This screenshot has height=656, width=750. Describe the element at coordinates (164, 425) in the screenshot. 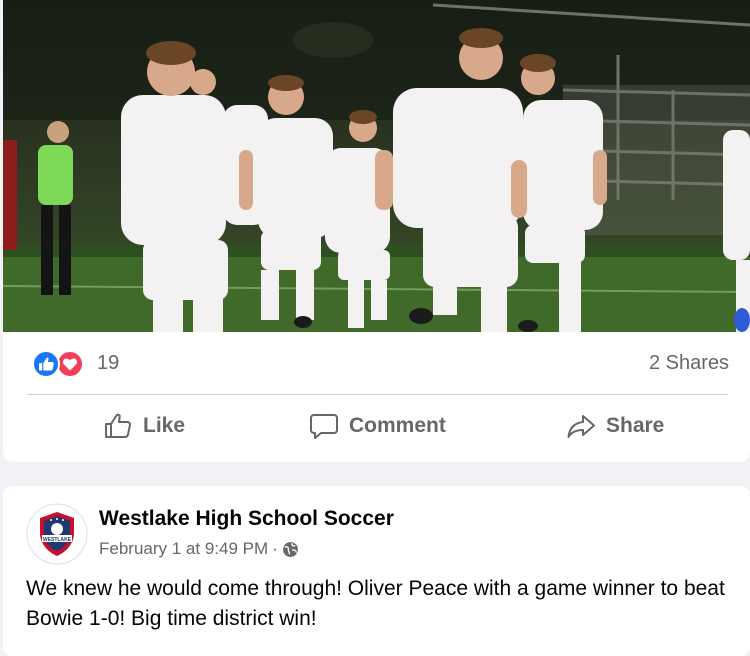

I see `like-label: Like` at that location.